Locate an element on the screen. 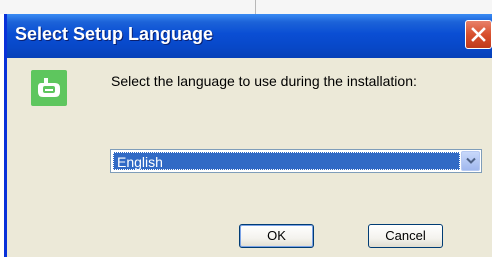  close-x-icon is located at coordinates (478, 34).